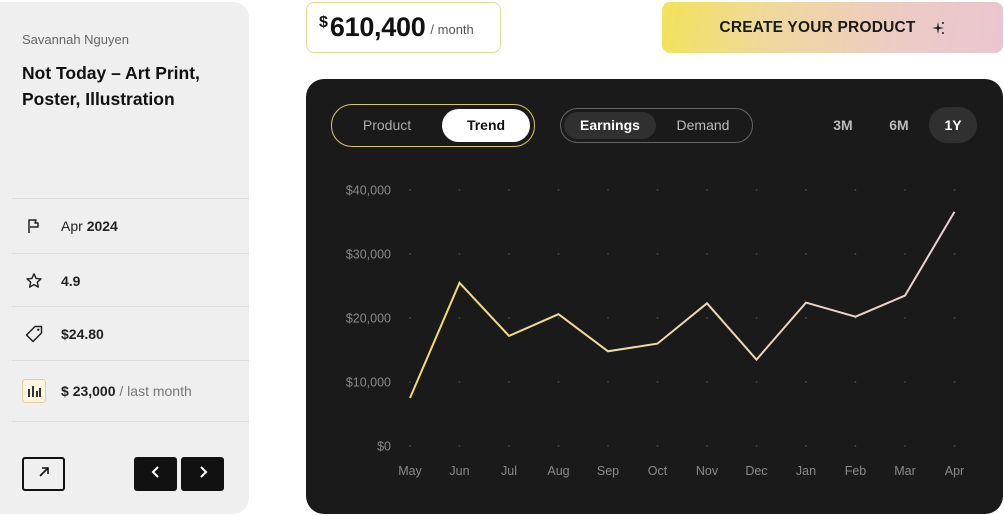  Describe the element at coordinates (817, 27) in the screenshot. I see `create-product-label: CREATE YOUR PRODUCT` at that location.